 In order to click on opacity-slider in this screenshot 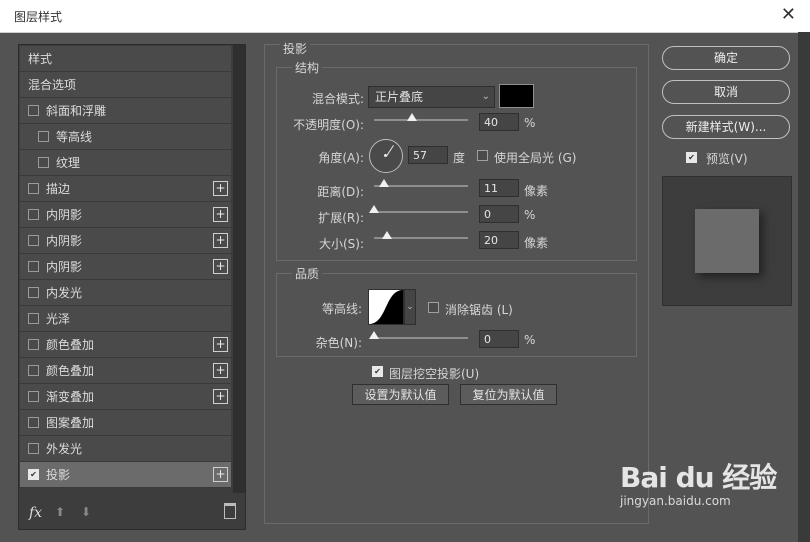, I will do `click(421, 117)`.